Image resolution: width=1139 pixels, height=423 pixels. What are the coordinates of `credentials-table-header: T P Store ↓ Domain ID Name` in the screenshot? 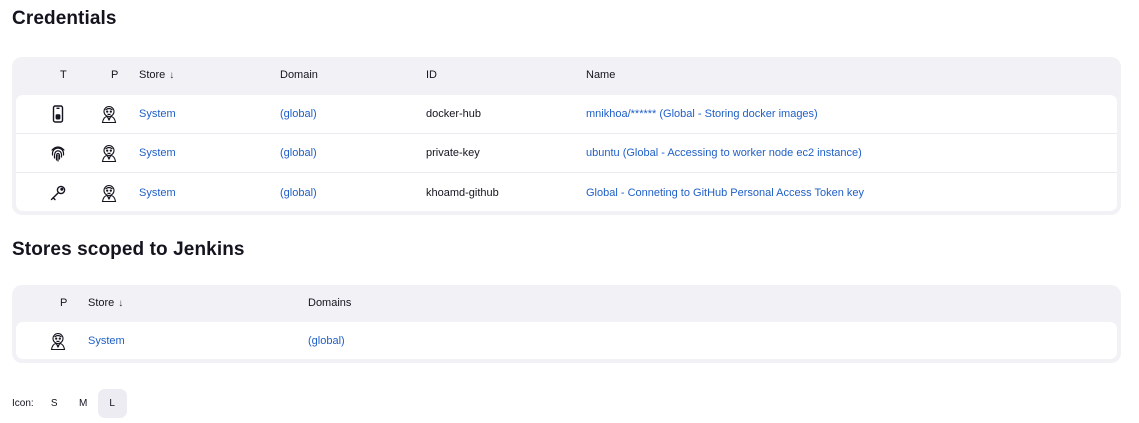 It's located at (566, 76).